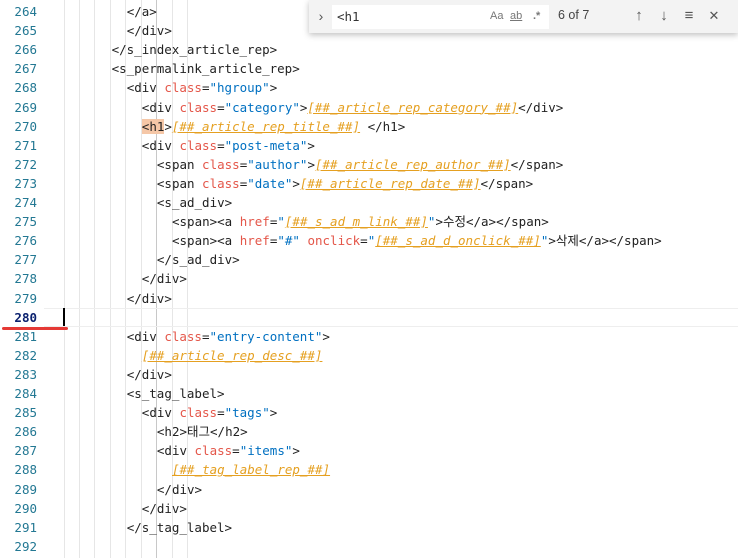  What do you see at coordinates (25, 355) in the screenshot?
I see `line-number: 282` at bounding box center [25, 355].